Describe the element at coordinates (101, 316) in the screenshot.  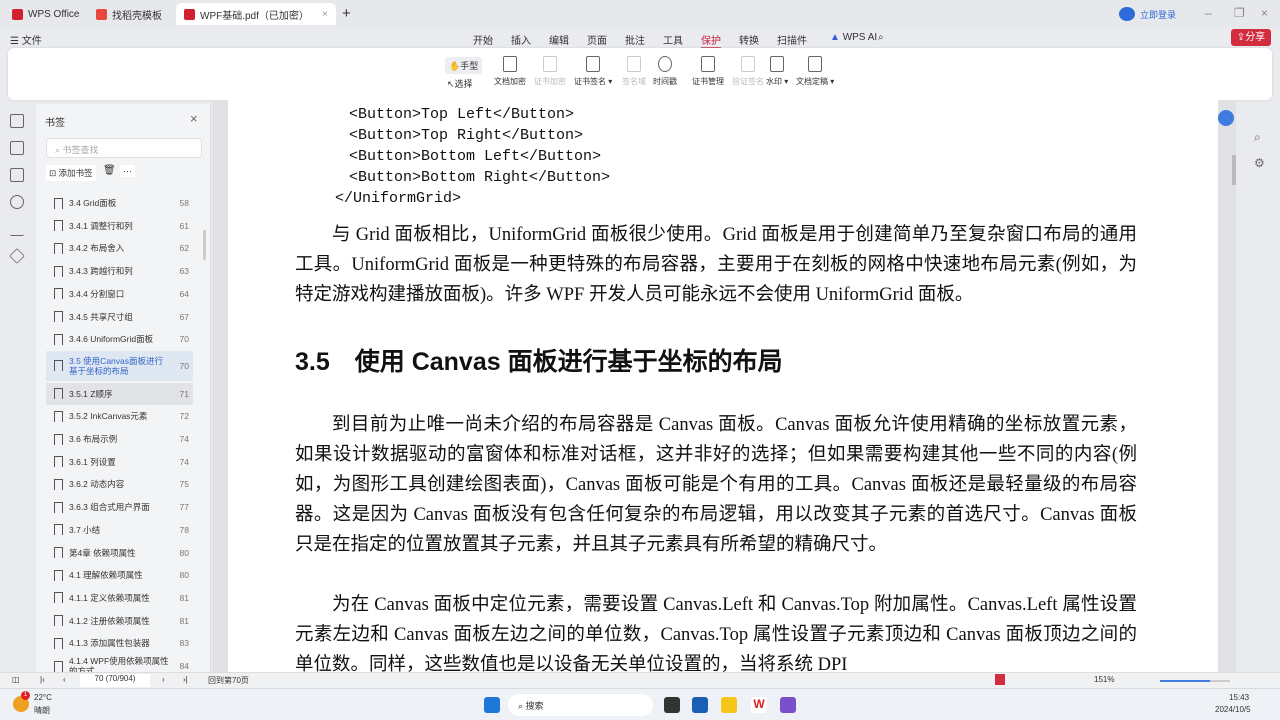
I see `bookmark-label: 3.4.5 共享尺寸组` at that location.